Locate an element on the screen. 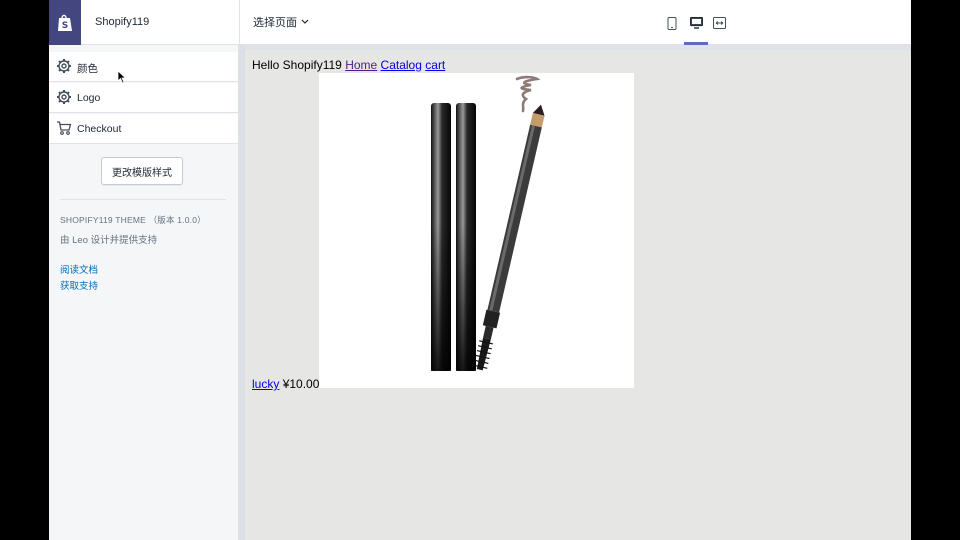 Image resolution: width=960 pixels, height=540 pixels. page-selector-dropdown: 选择页面 is located at coordinates (281, 22).